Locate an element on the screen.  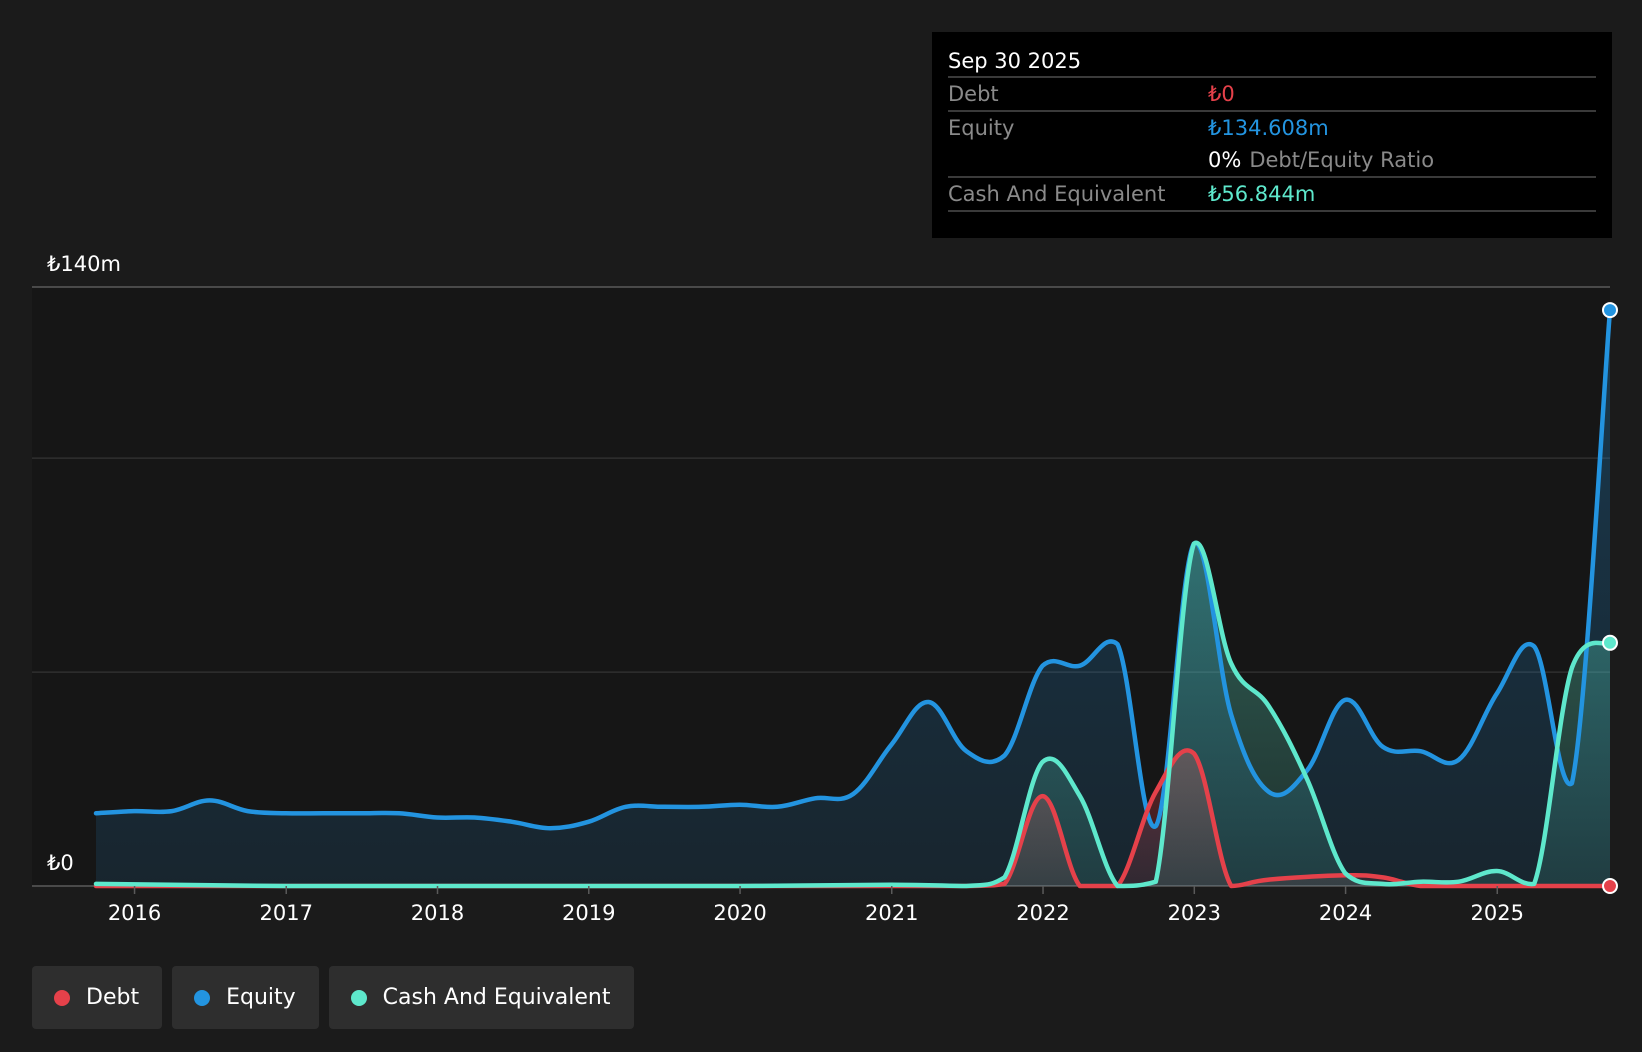
equity-dot-icon is located at coordinates (202, 997).